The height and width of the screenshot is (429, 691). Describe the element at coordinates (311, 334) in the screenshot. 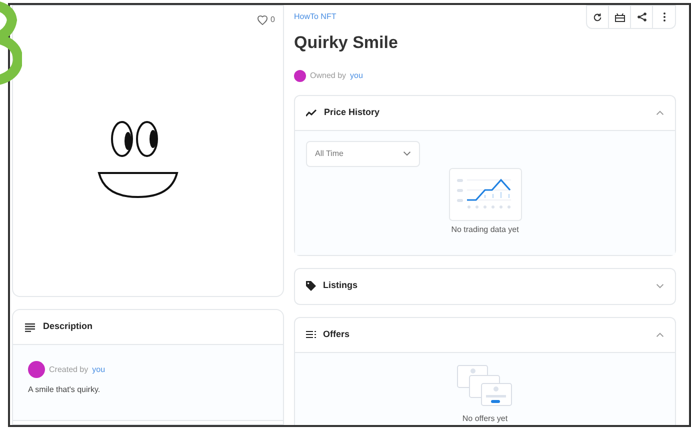

I see `list-icon` at that location.